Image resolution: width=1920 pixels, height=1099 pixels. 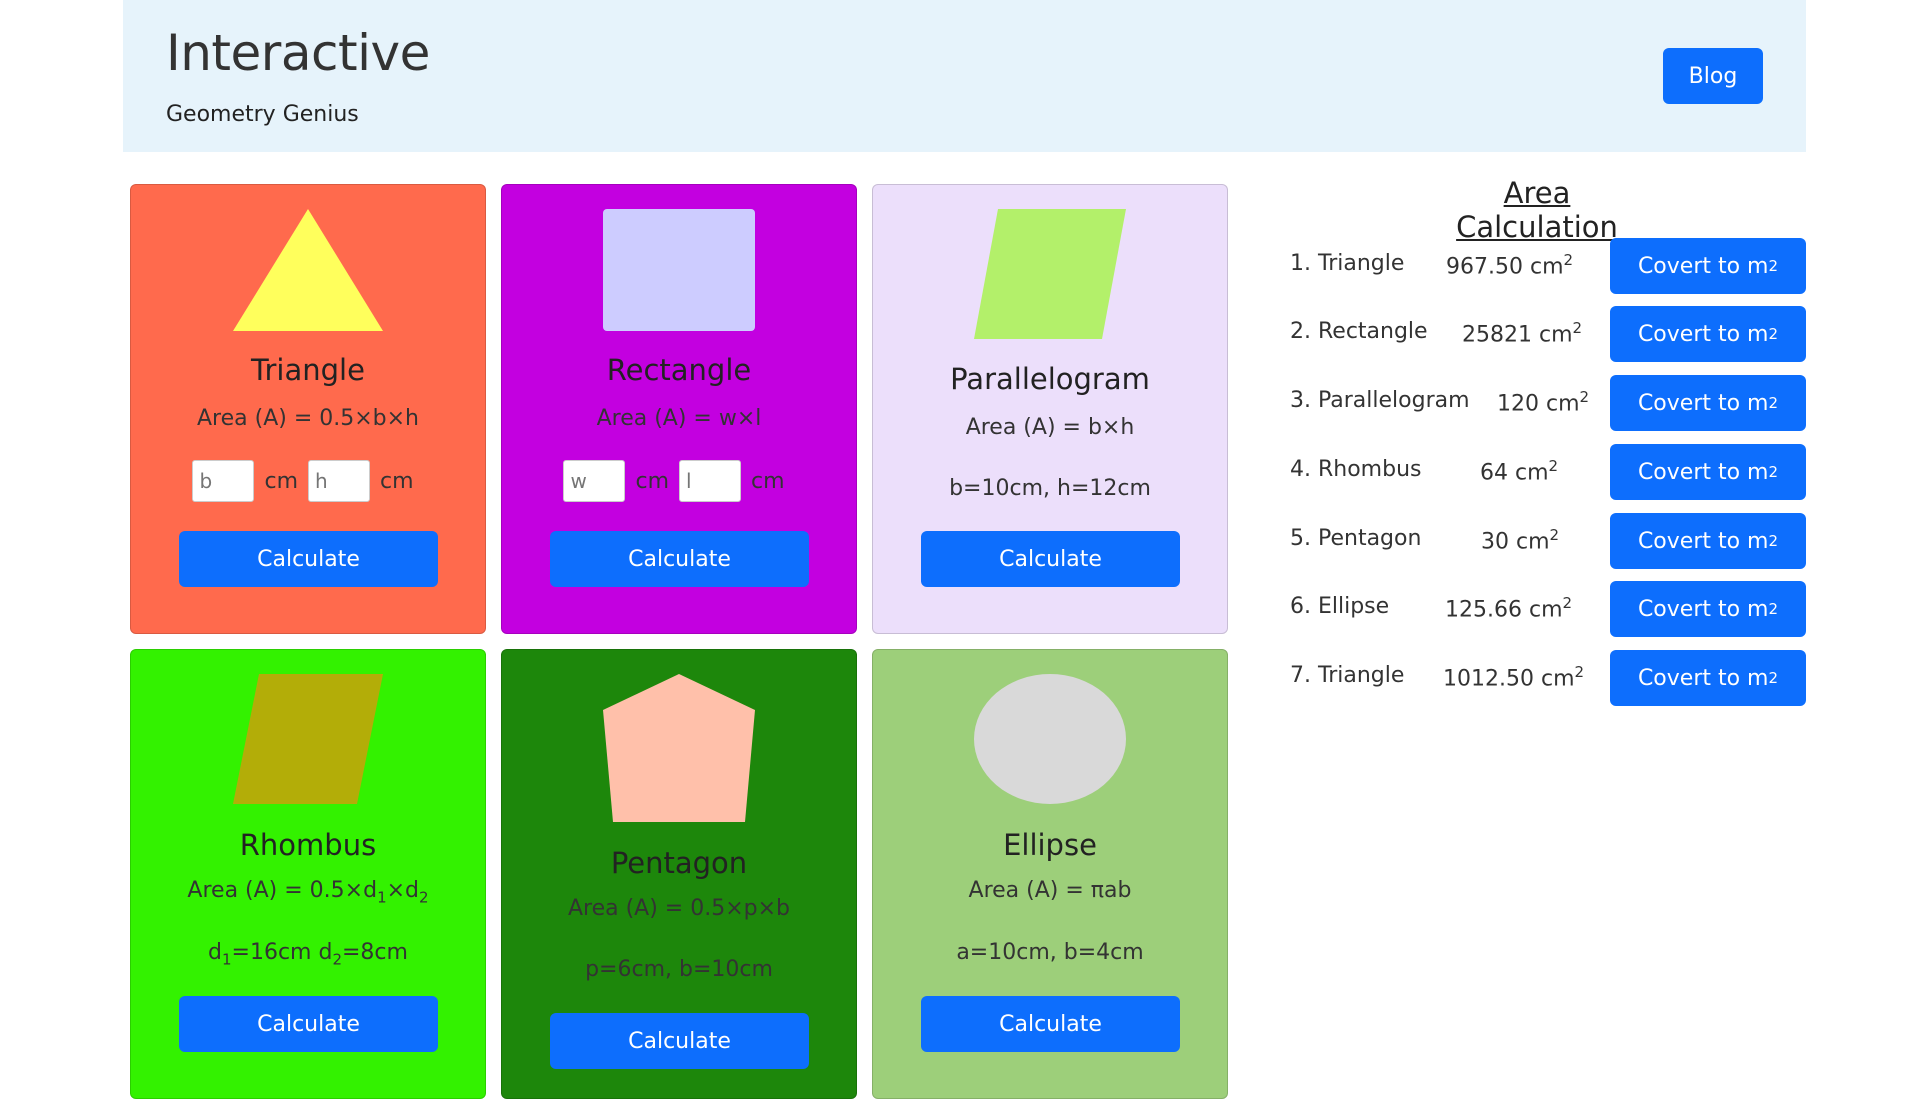 What do you see at coordinates (1519, 471) in the screenshot?
I see `area-row-value: 64 cm2` at bounding box center [1519, 471].